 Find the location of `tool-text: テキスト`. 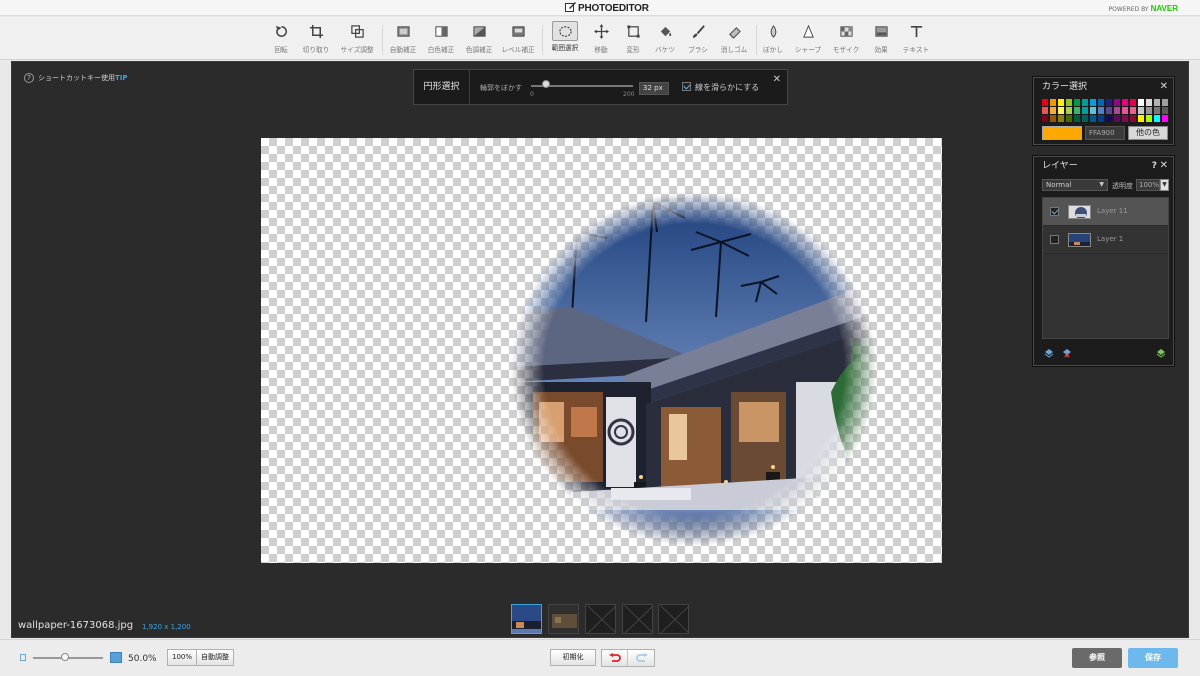

tool-text: テキスト is located at coordinates (916, 39).